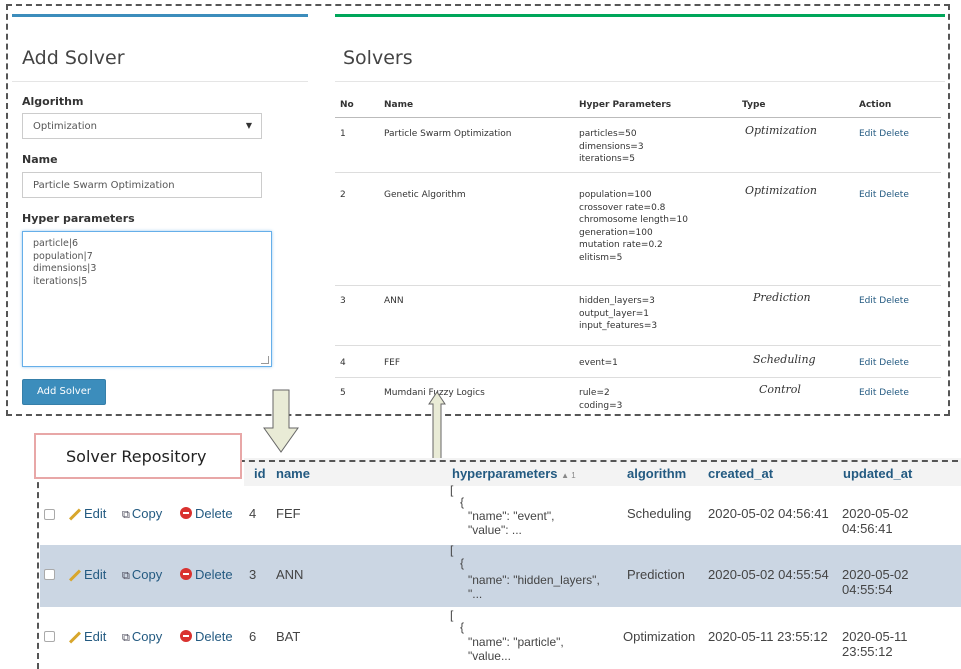 The height and width of the screenshot is (669, 961). Describe the element at coordinates (253, 574) in the screenshot. I see `row-id: 3` at that location.